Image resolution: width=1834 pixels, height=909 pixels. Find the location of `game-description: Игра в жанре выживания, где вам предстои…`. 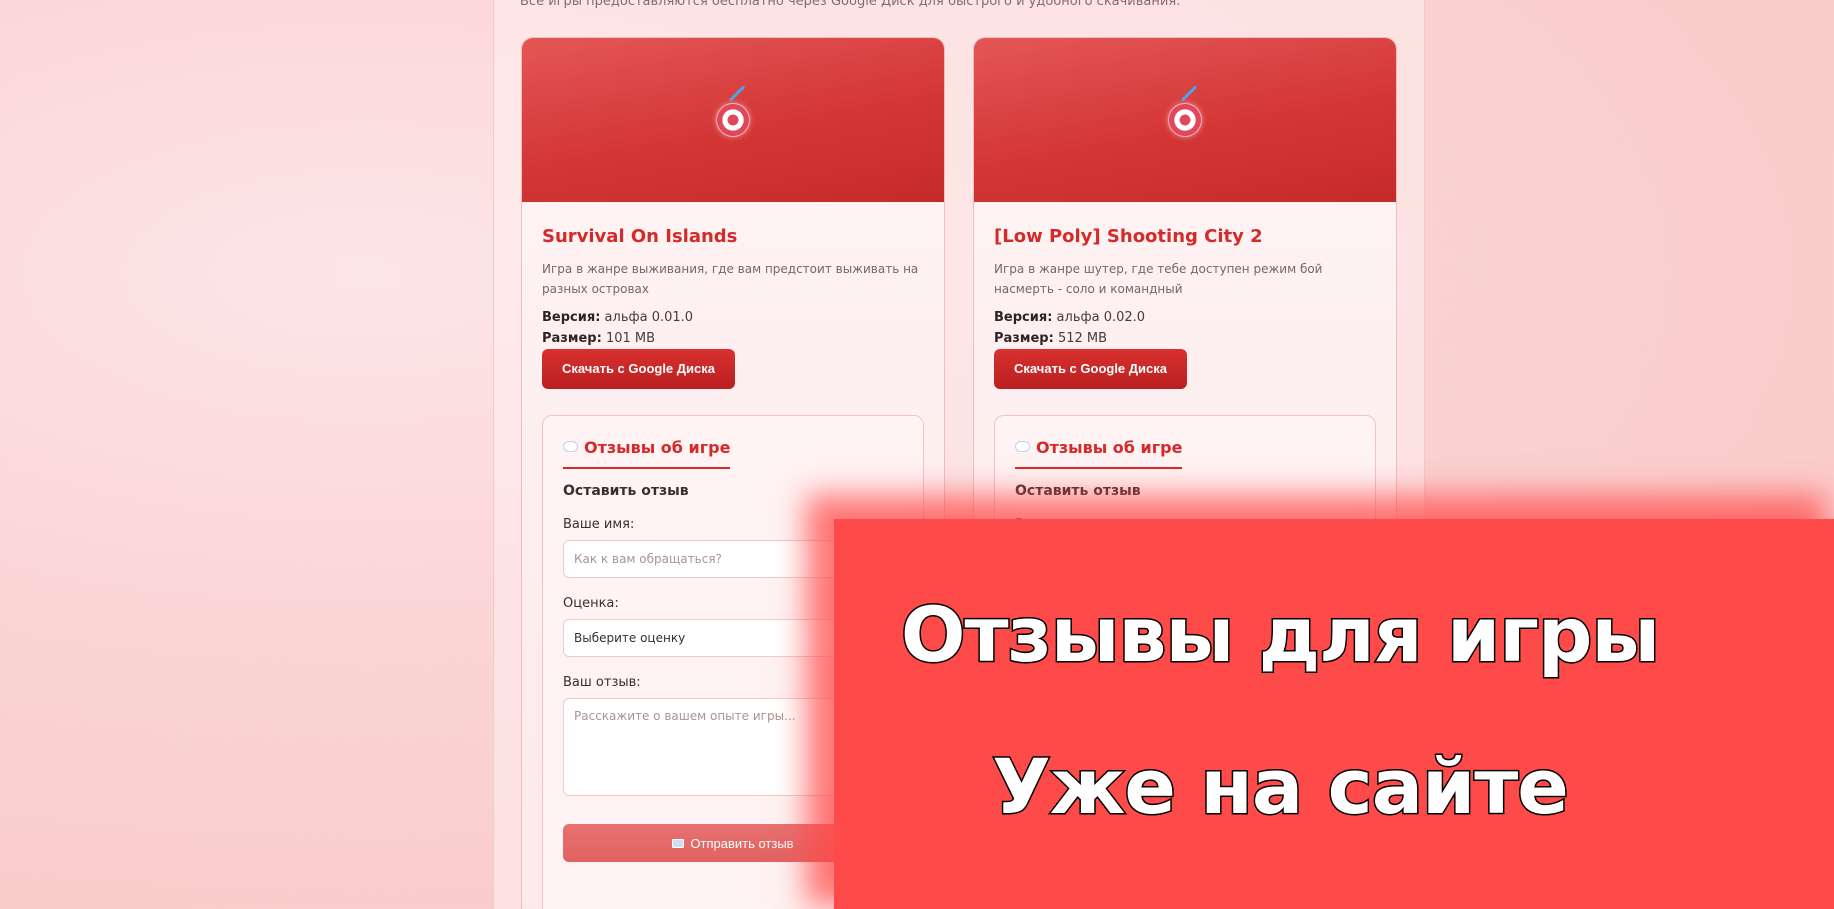

game-description: Игра в жанре выживания, где вам предстои… is located at coordinates (730, 279).